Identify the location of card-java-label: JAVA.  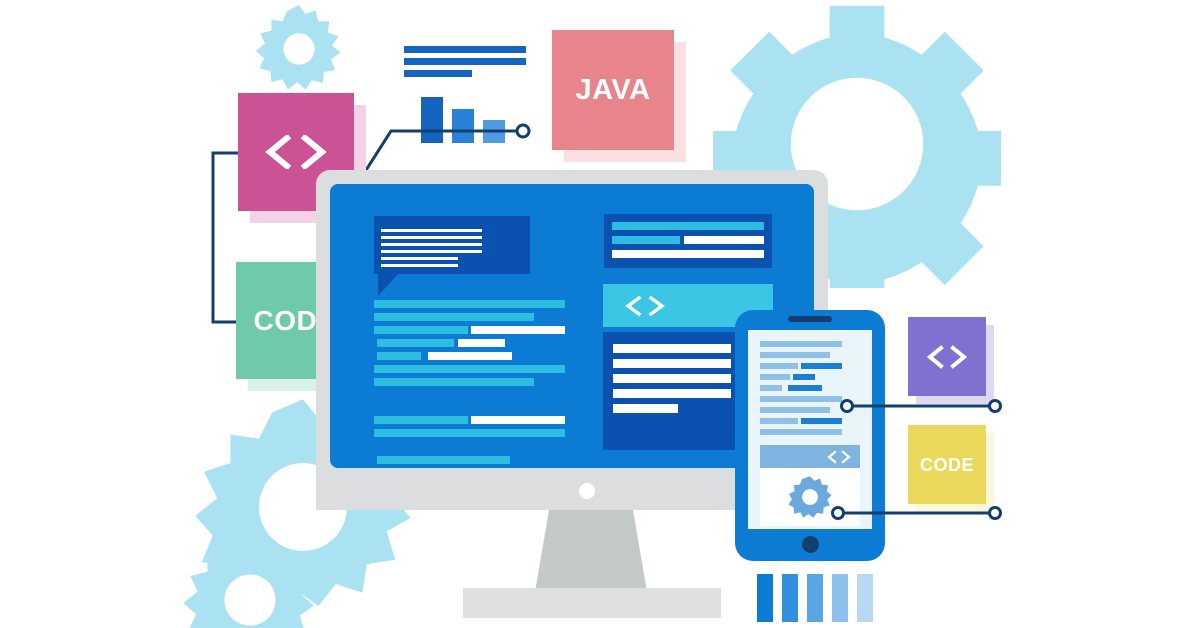
(613, 89).